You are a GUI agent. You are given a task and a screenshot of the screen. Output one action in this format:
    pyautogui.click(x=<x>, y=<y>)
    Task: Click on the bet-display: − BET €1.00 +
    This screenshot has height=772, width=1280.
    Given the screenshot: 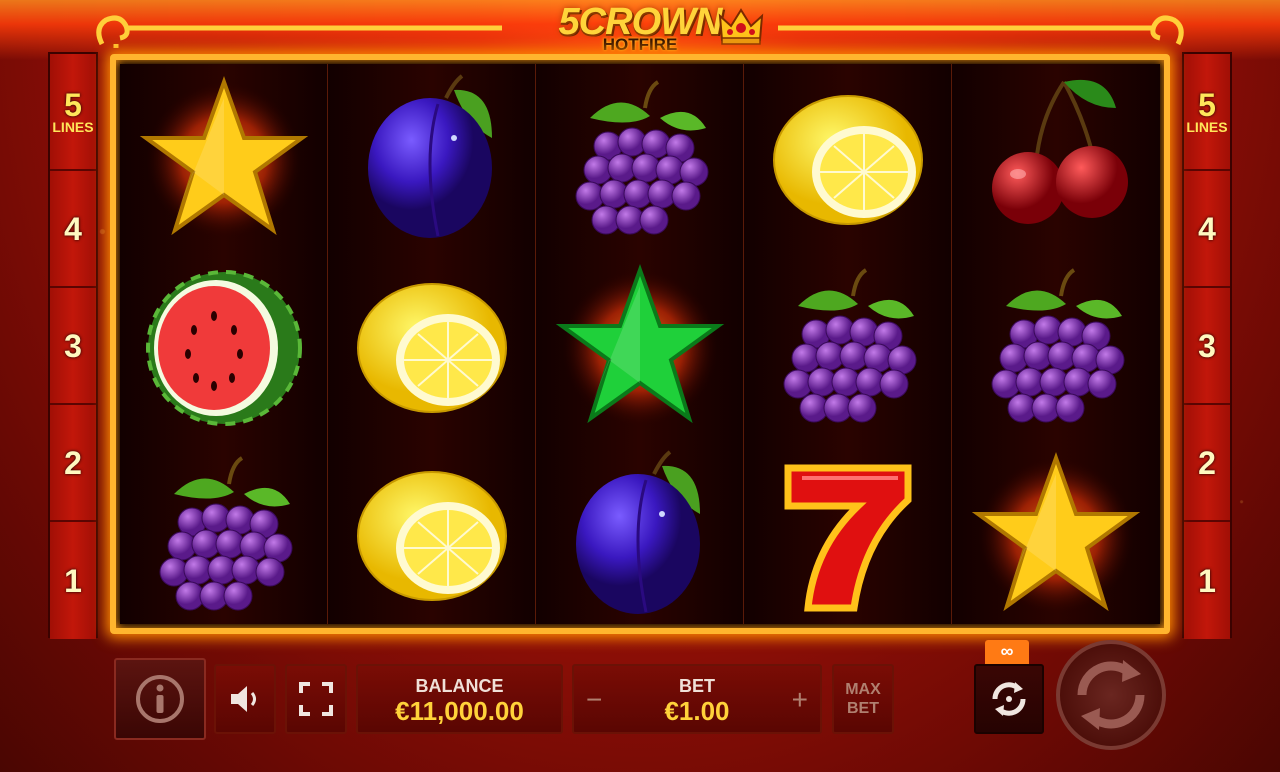 What is the action you would take?
    pyautogui.click(x=697, y=699)
    